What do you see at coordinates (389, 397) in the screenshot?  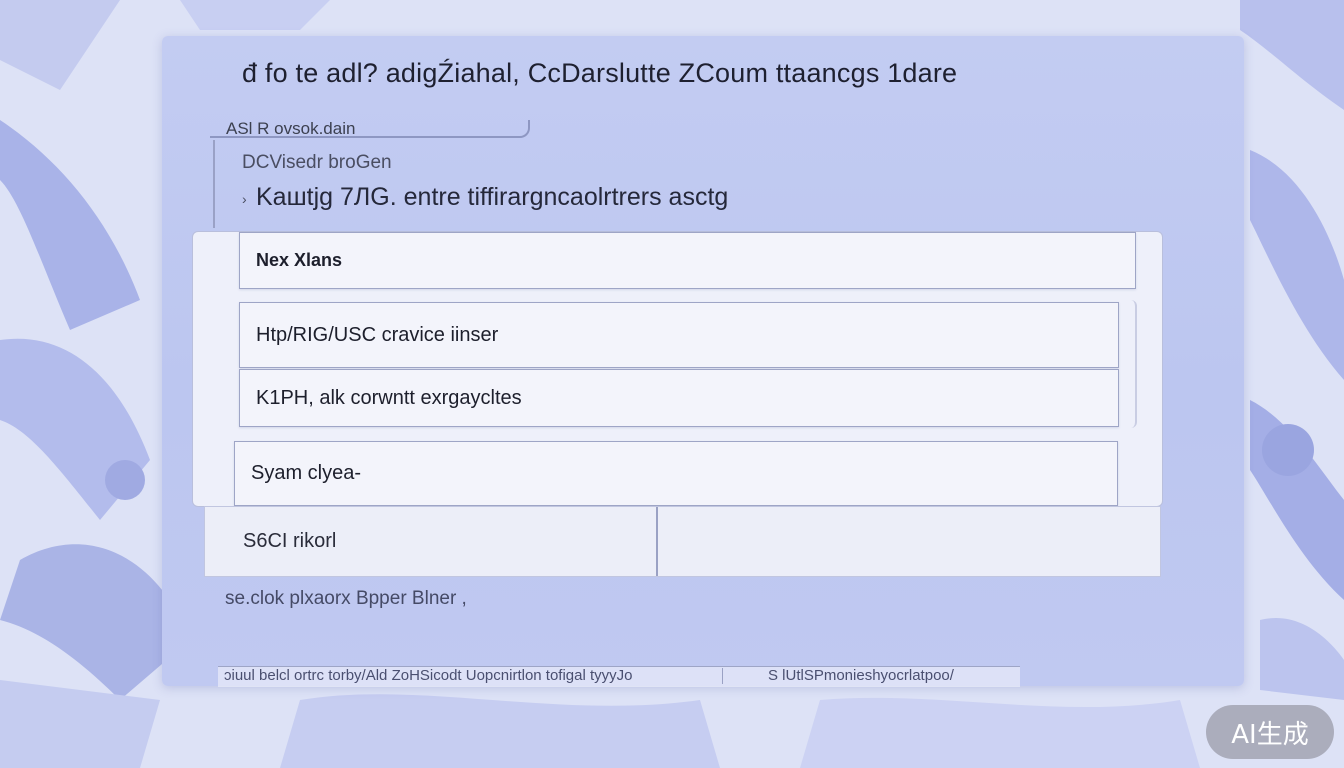 I see `list-item-label: K1PH, alk corwntt exrgaycltes` at bounding box center [389, 397].